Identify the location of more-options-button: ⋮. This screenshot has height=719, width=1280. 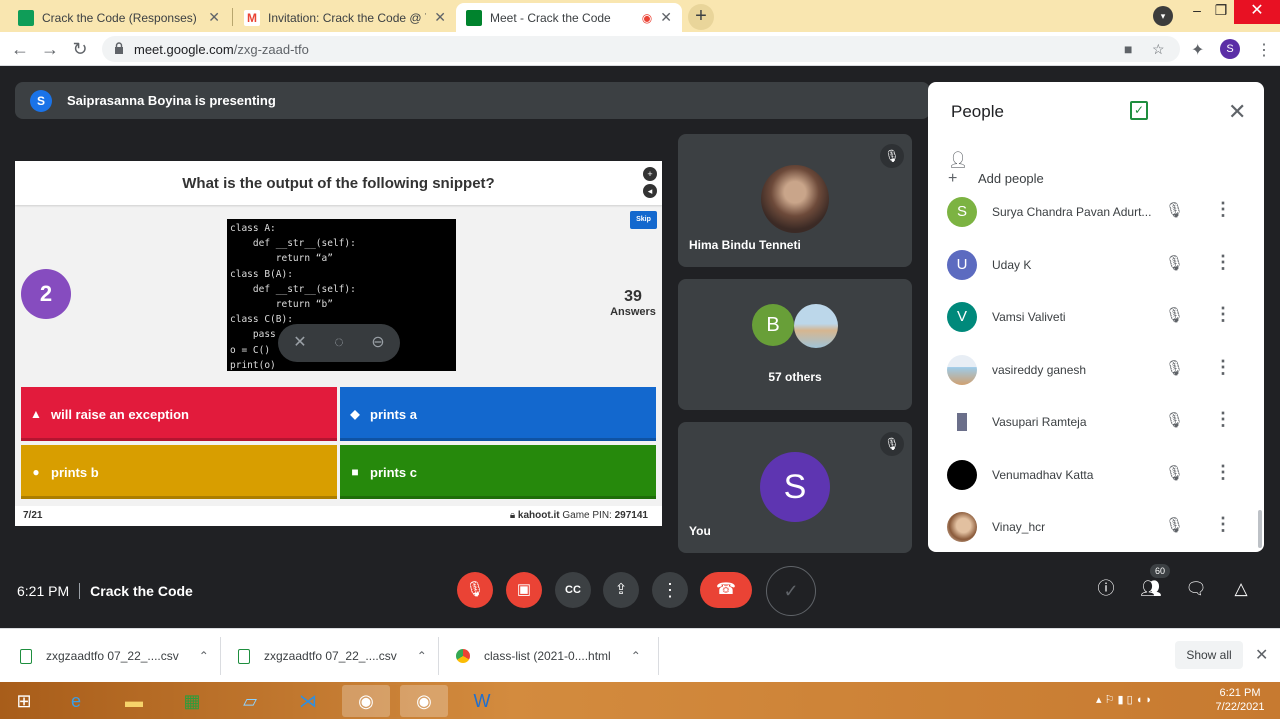
(670, 590).